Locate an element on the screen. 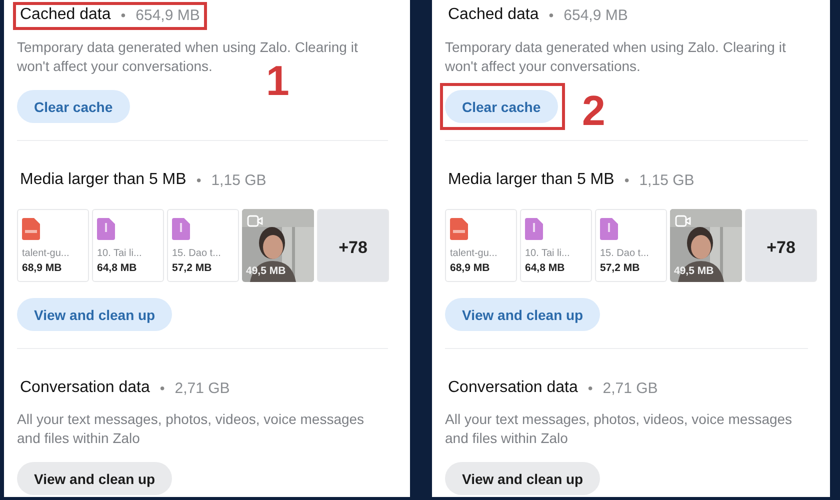  step-number: 2 is located at coordinates (594, 111).